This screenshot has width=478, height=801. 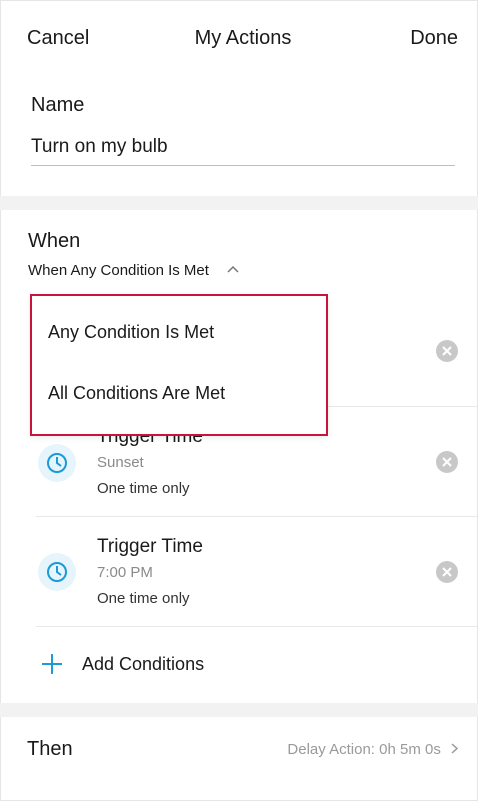 I want to click on navigation-bar: Cancel My Actions Done, so click(x=239, y=38).